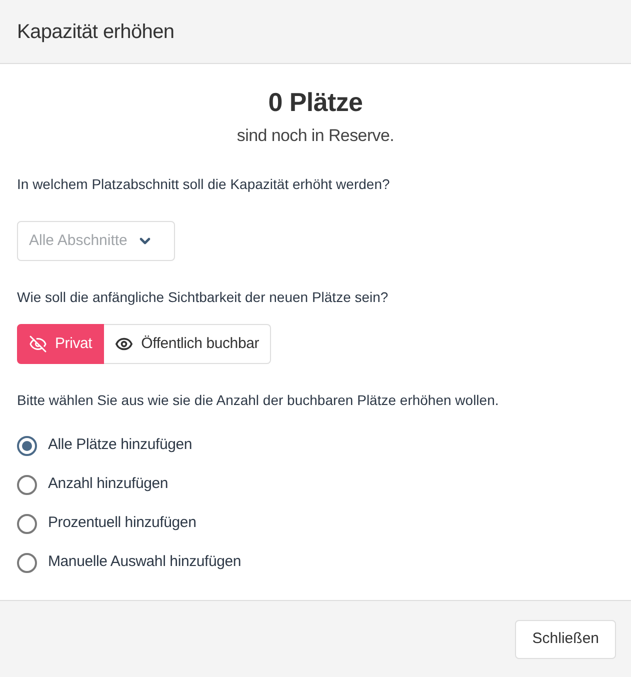  I want to click on visibility-toggle: Privat, so click(60, 344).